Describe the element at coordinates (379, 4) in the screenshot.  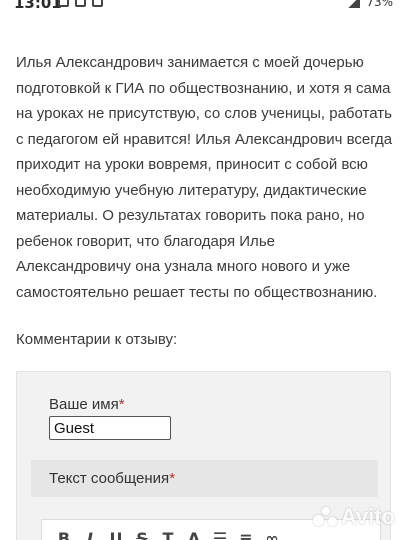
I see `battery-percent: 73%` at that location.